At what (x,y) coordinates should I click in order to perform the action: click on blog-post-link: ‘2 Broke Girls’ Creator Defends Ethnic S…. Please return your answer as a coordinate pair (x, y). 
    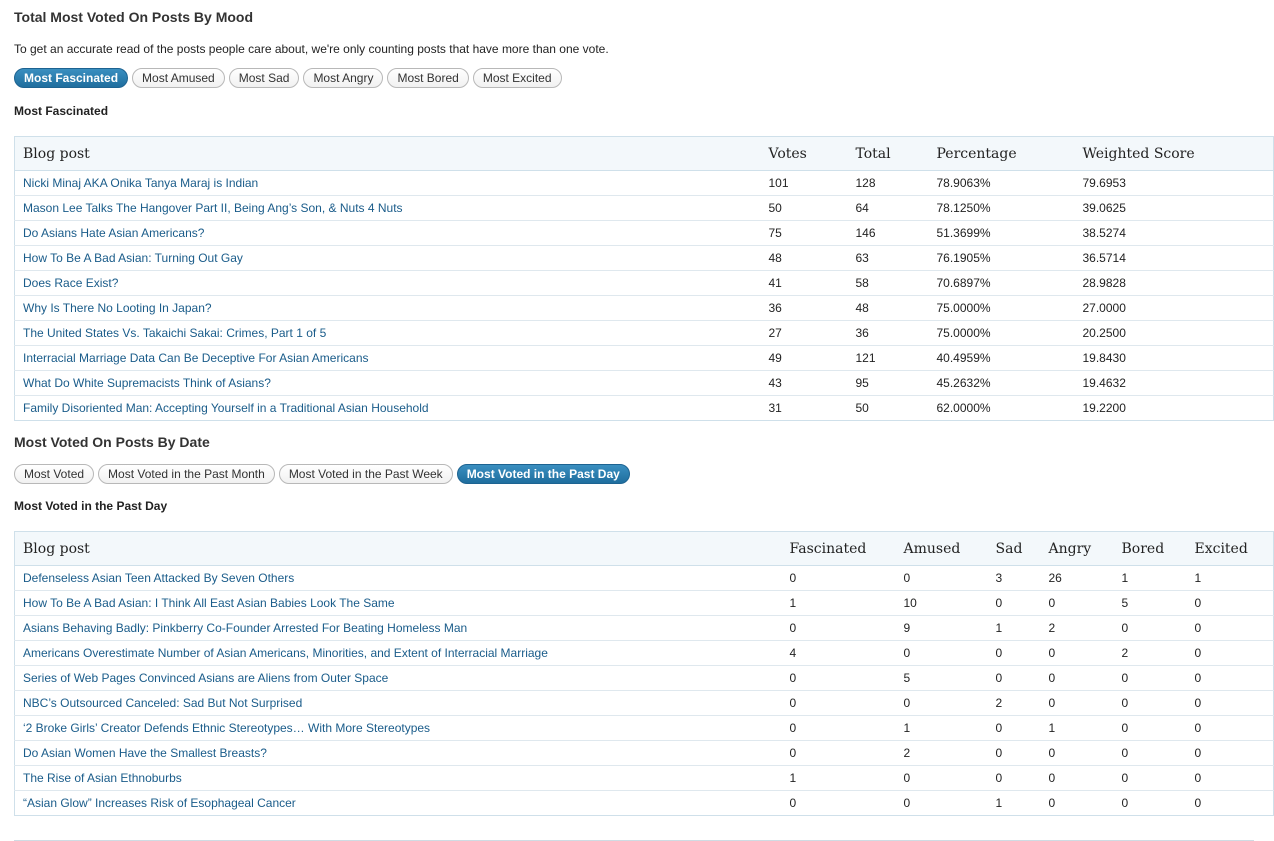
    Looking at the image, I should click on (226, 728).